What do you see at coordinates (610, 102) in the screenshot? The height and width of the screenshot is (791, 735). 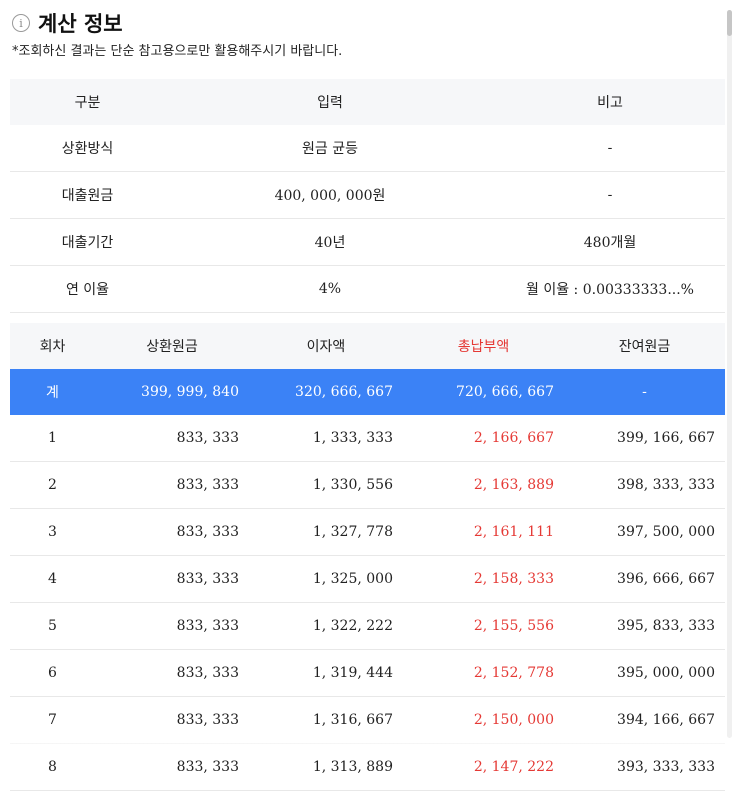 I see `column-header-remark: 비고` at bounding box center [610, 102].